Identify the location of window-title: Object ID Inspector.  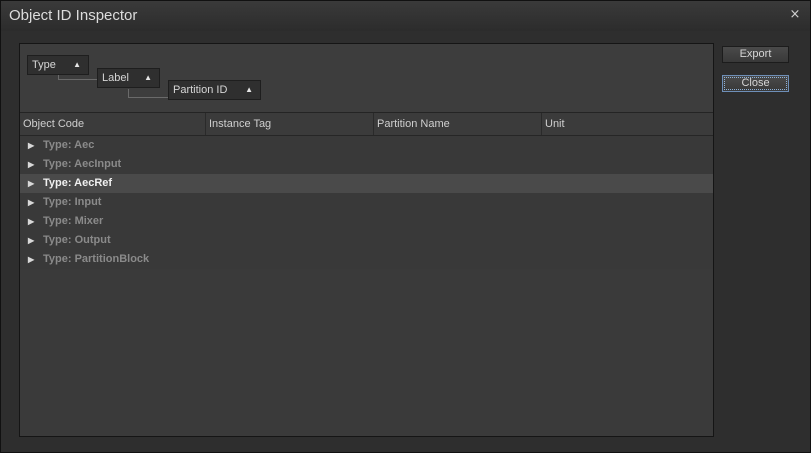
(73, 15).